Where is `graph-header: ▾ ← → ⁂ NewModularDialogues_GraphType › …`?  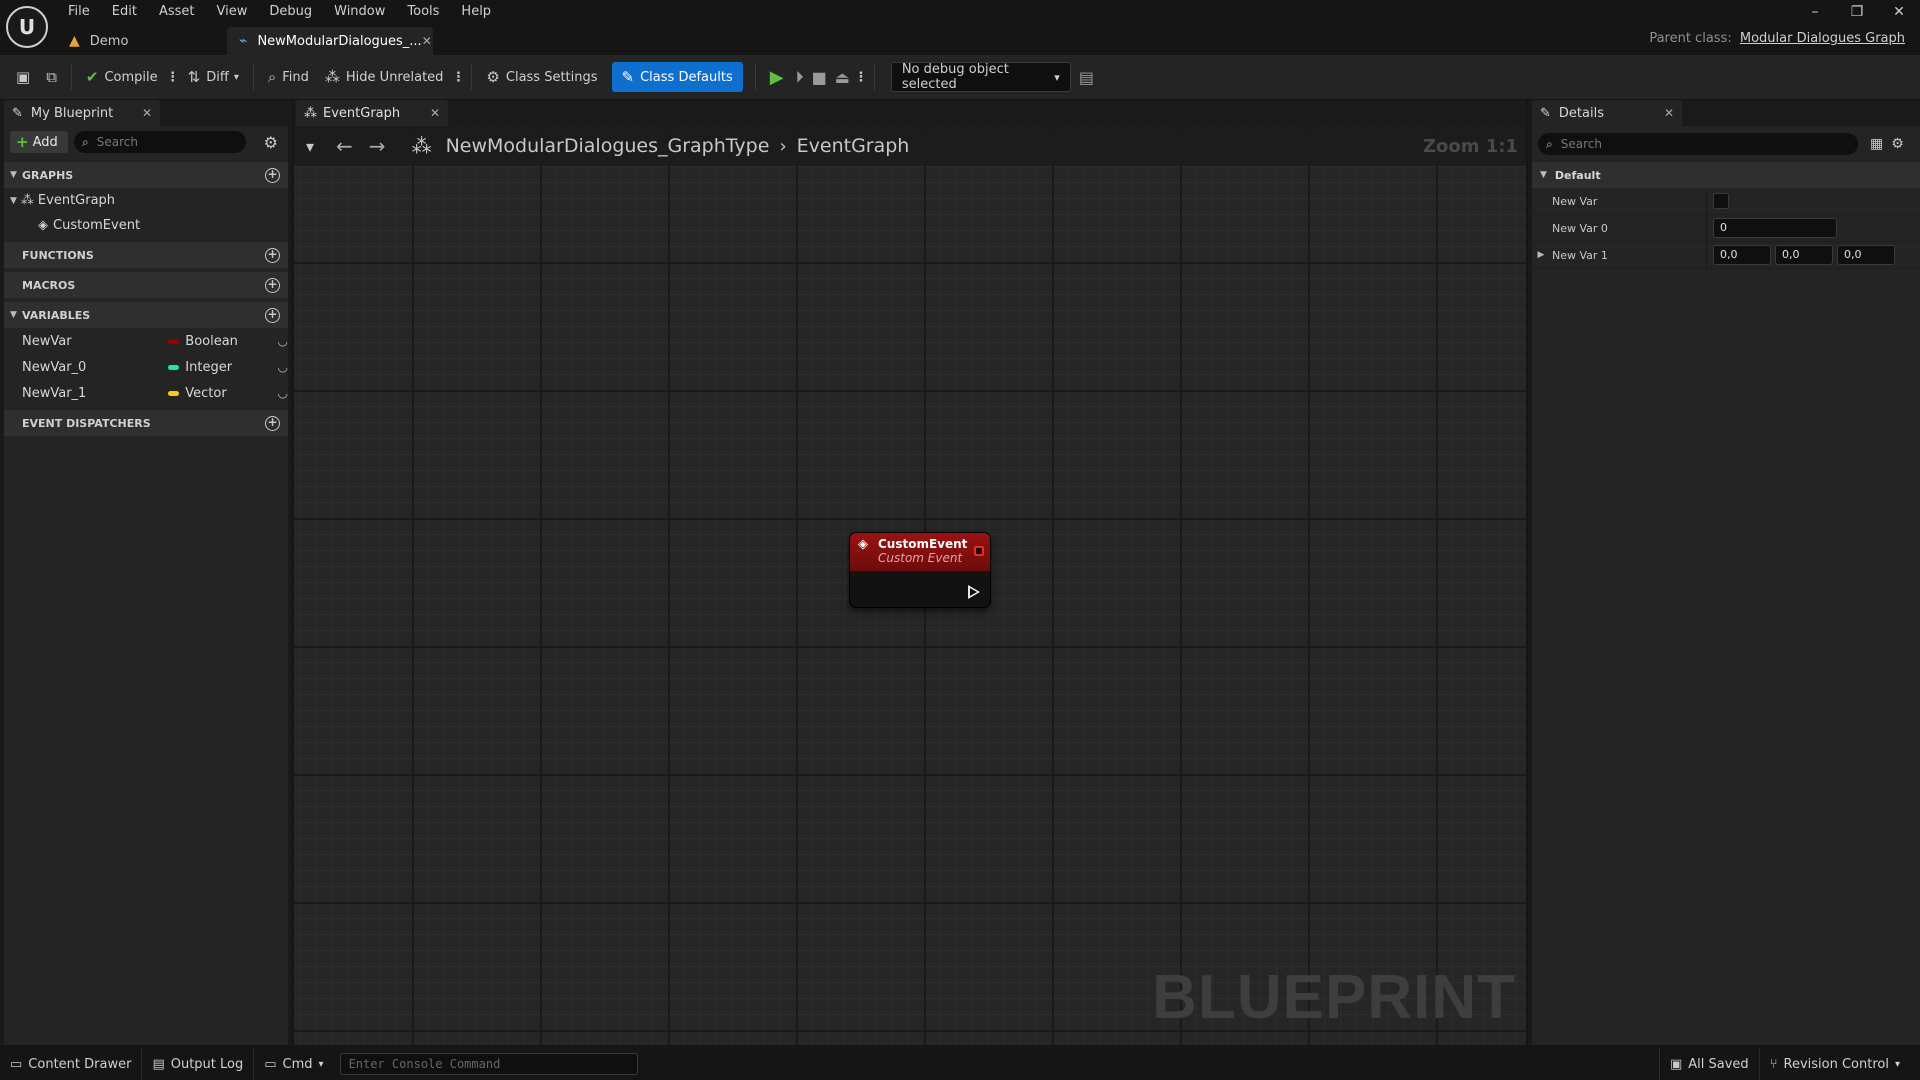 graph-header: ▾ ← → ⁂ NewModularDialogues_GraphType › … is located at coordinates (910, 146).